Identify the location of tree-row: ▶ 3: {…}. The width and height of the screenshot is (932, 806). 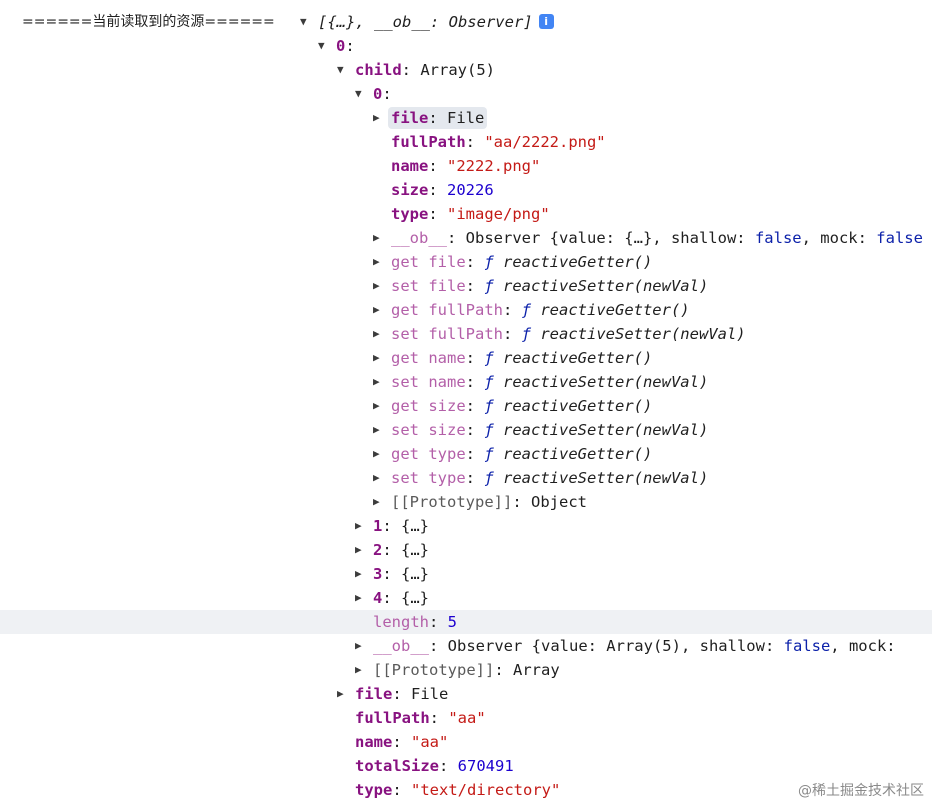
(466, 574).